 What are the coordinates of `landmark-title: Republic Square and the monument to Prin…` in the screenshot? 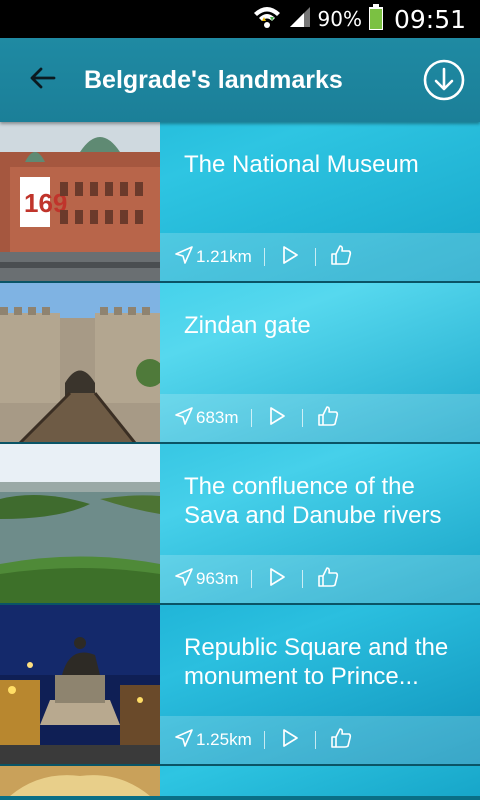 It's located at (316, 662).